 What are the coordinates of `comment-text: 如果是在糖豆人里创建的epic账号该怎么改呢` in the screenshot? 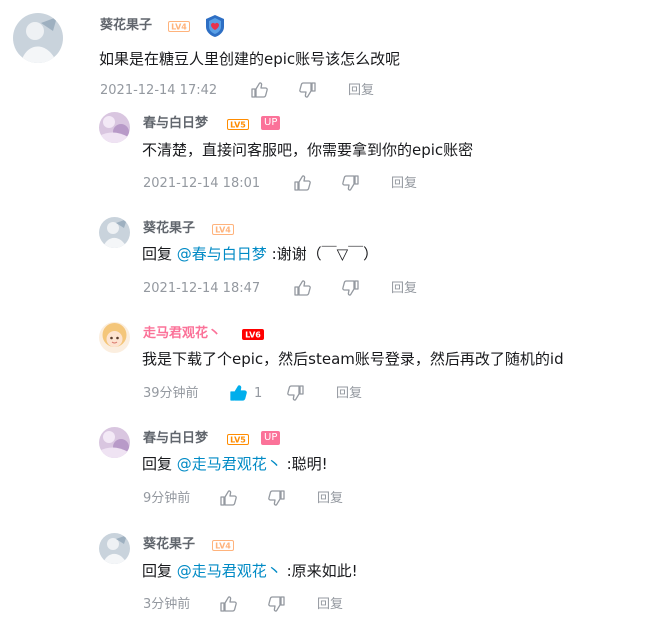 It's located at (250, 59).